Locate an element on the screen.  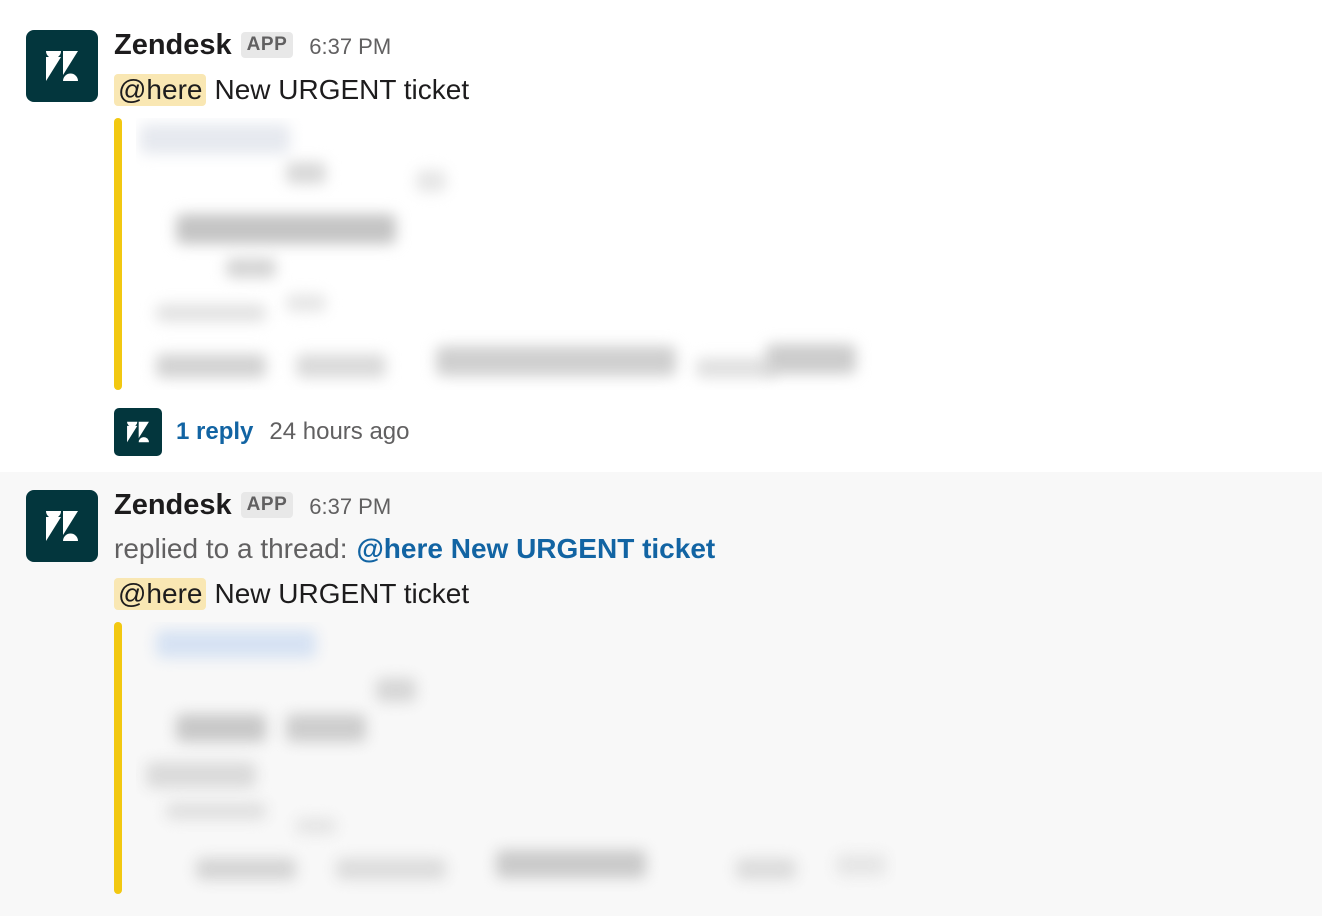
thread-summary: 1 reply 24 hours ago is located at coordinates (262, 432).